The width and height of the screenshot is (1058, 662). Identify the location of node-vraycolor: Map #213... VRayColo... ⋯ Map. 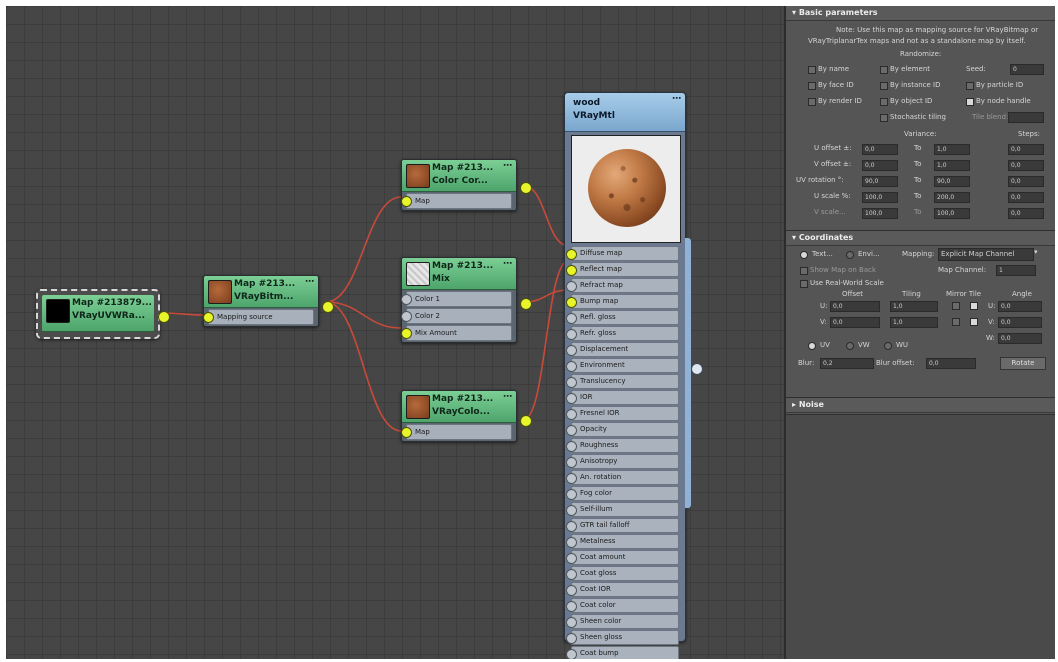
(466, 416).